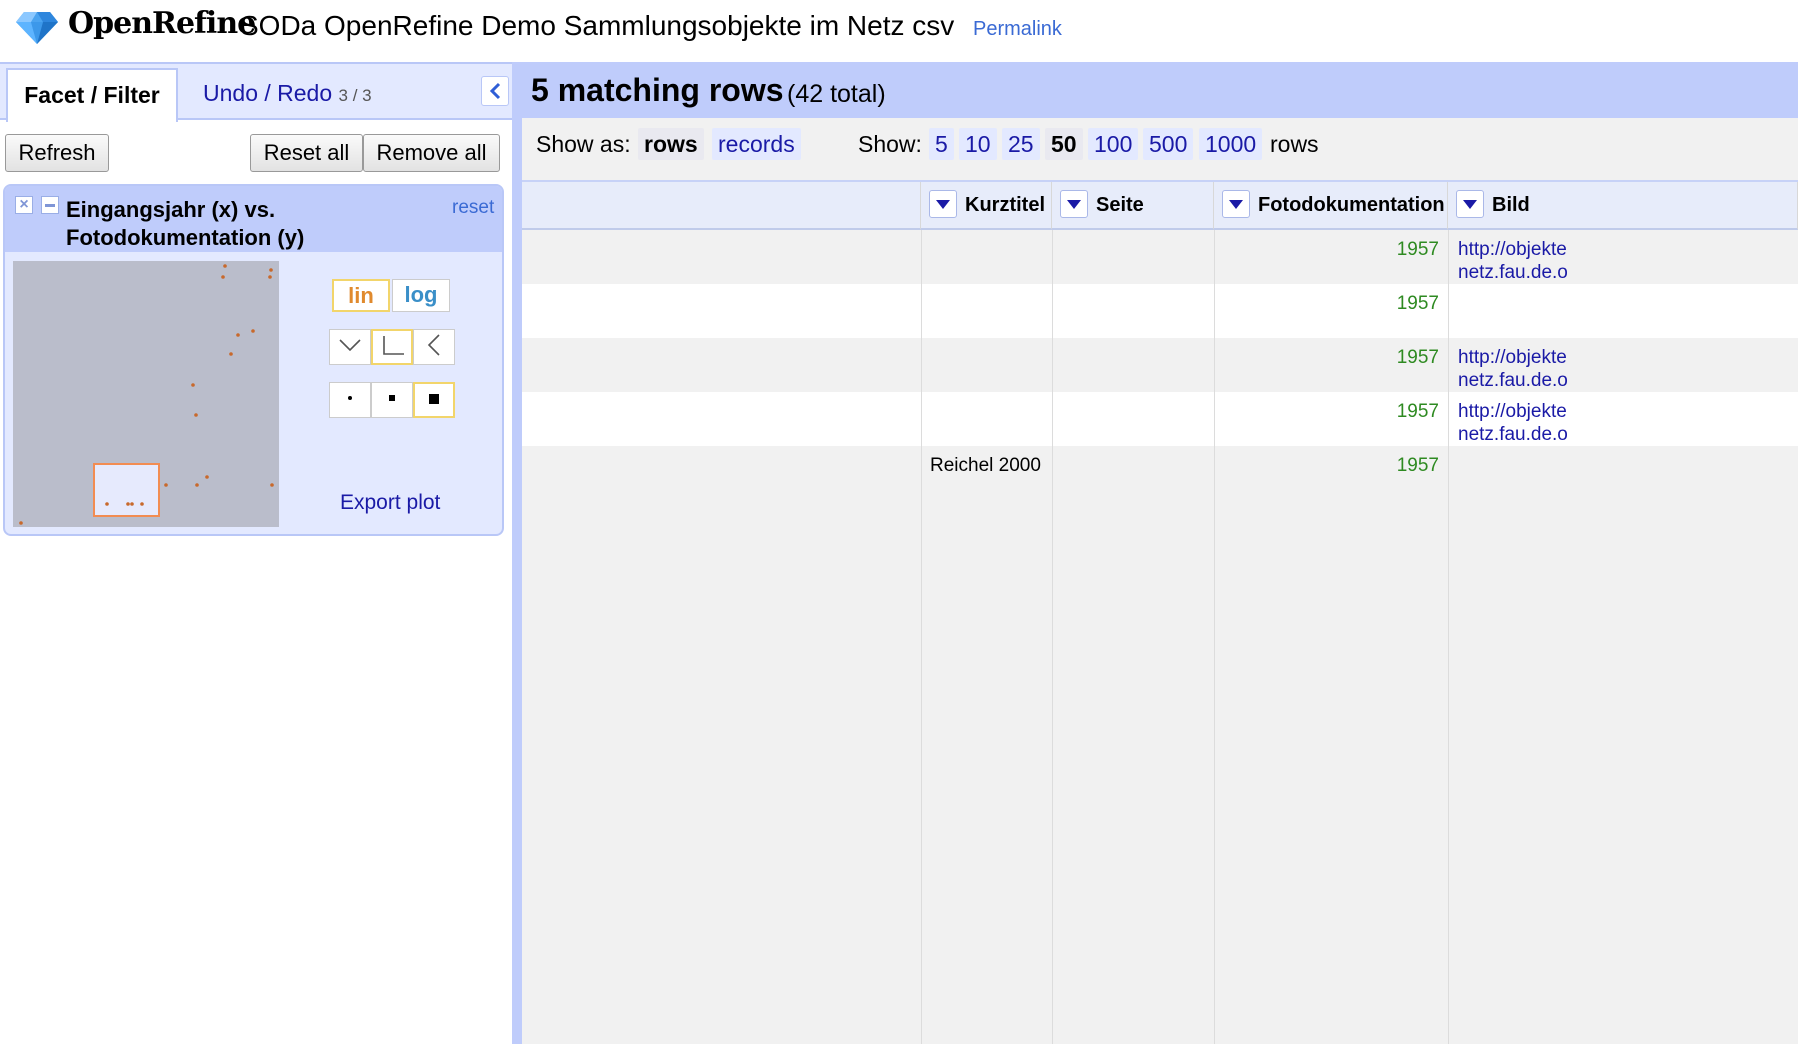 This screenshot has height=1044, width=1798. Describe the element at coordinates (146, 394) in the screenshot. I see `scatterplot` at that location.